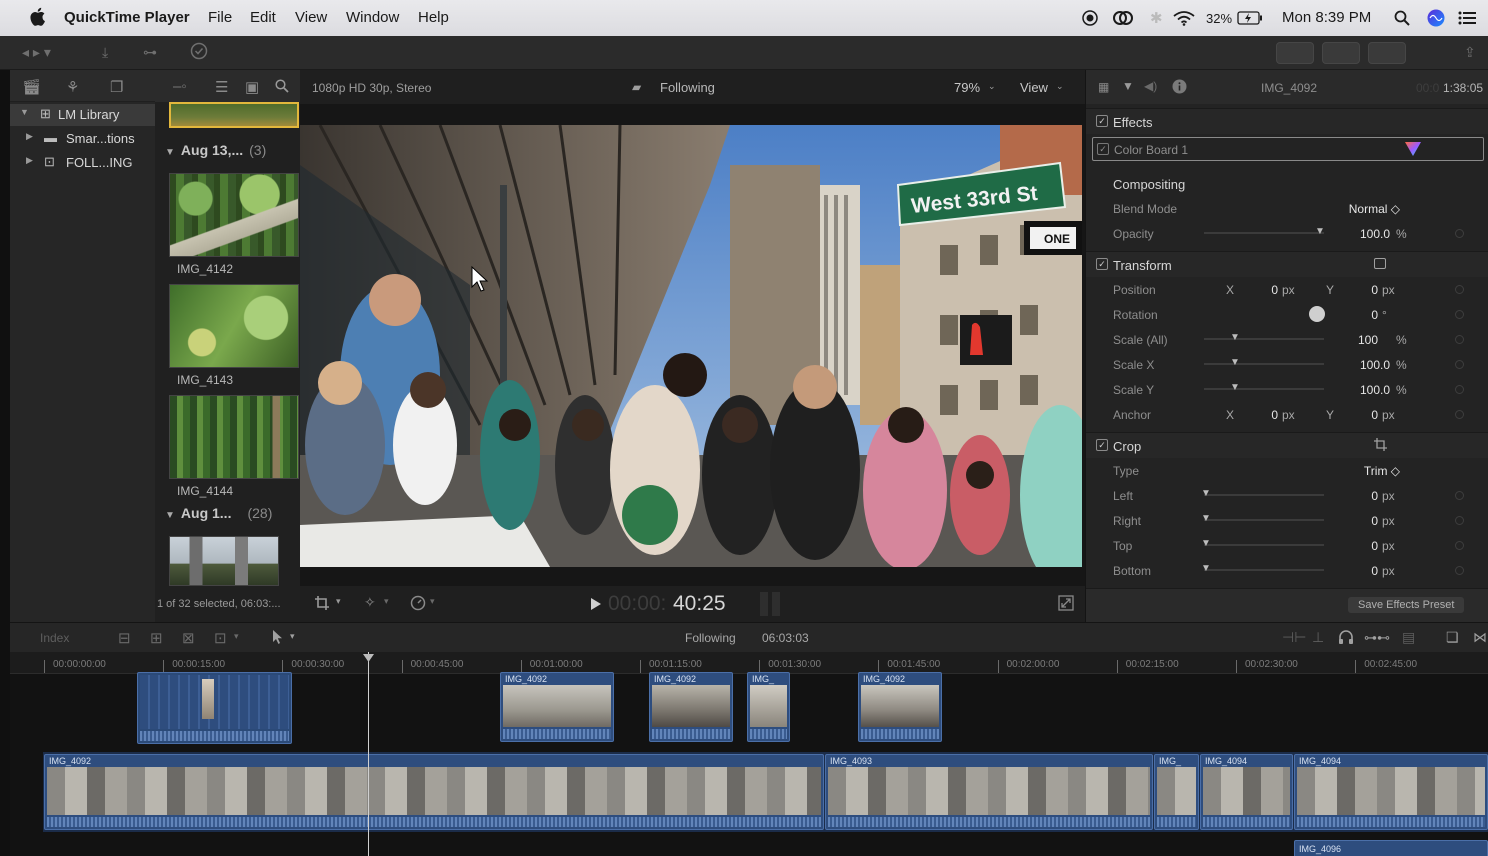  What do you see at coordinates (1264, 570) in the screenshot?
I see `crop-bottom-slider` at bounding box center [1264, 570].